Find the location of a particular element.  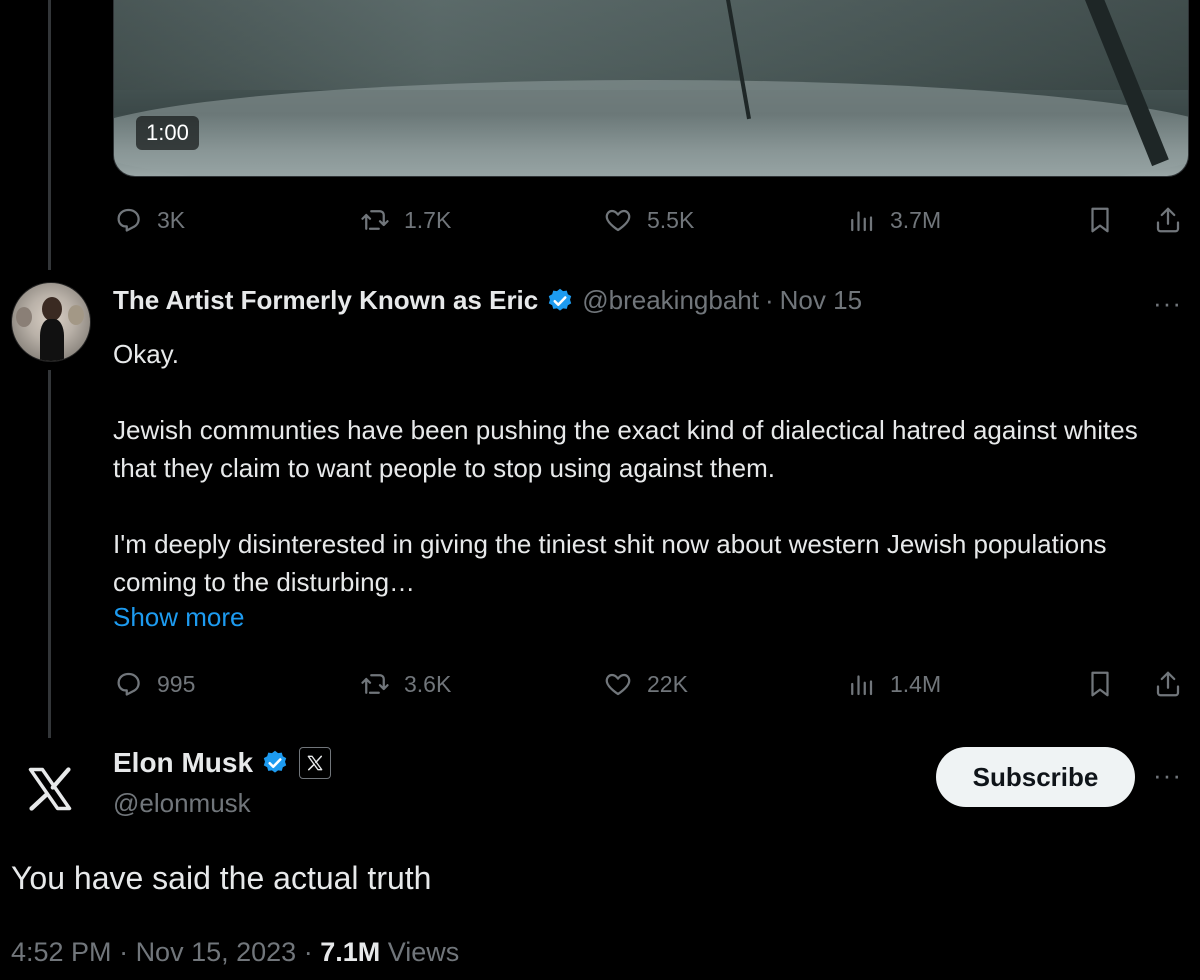

reply-count: 3K is located at coordinates (171, 219).